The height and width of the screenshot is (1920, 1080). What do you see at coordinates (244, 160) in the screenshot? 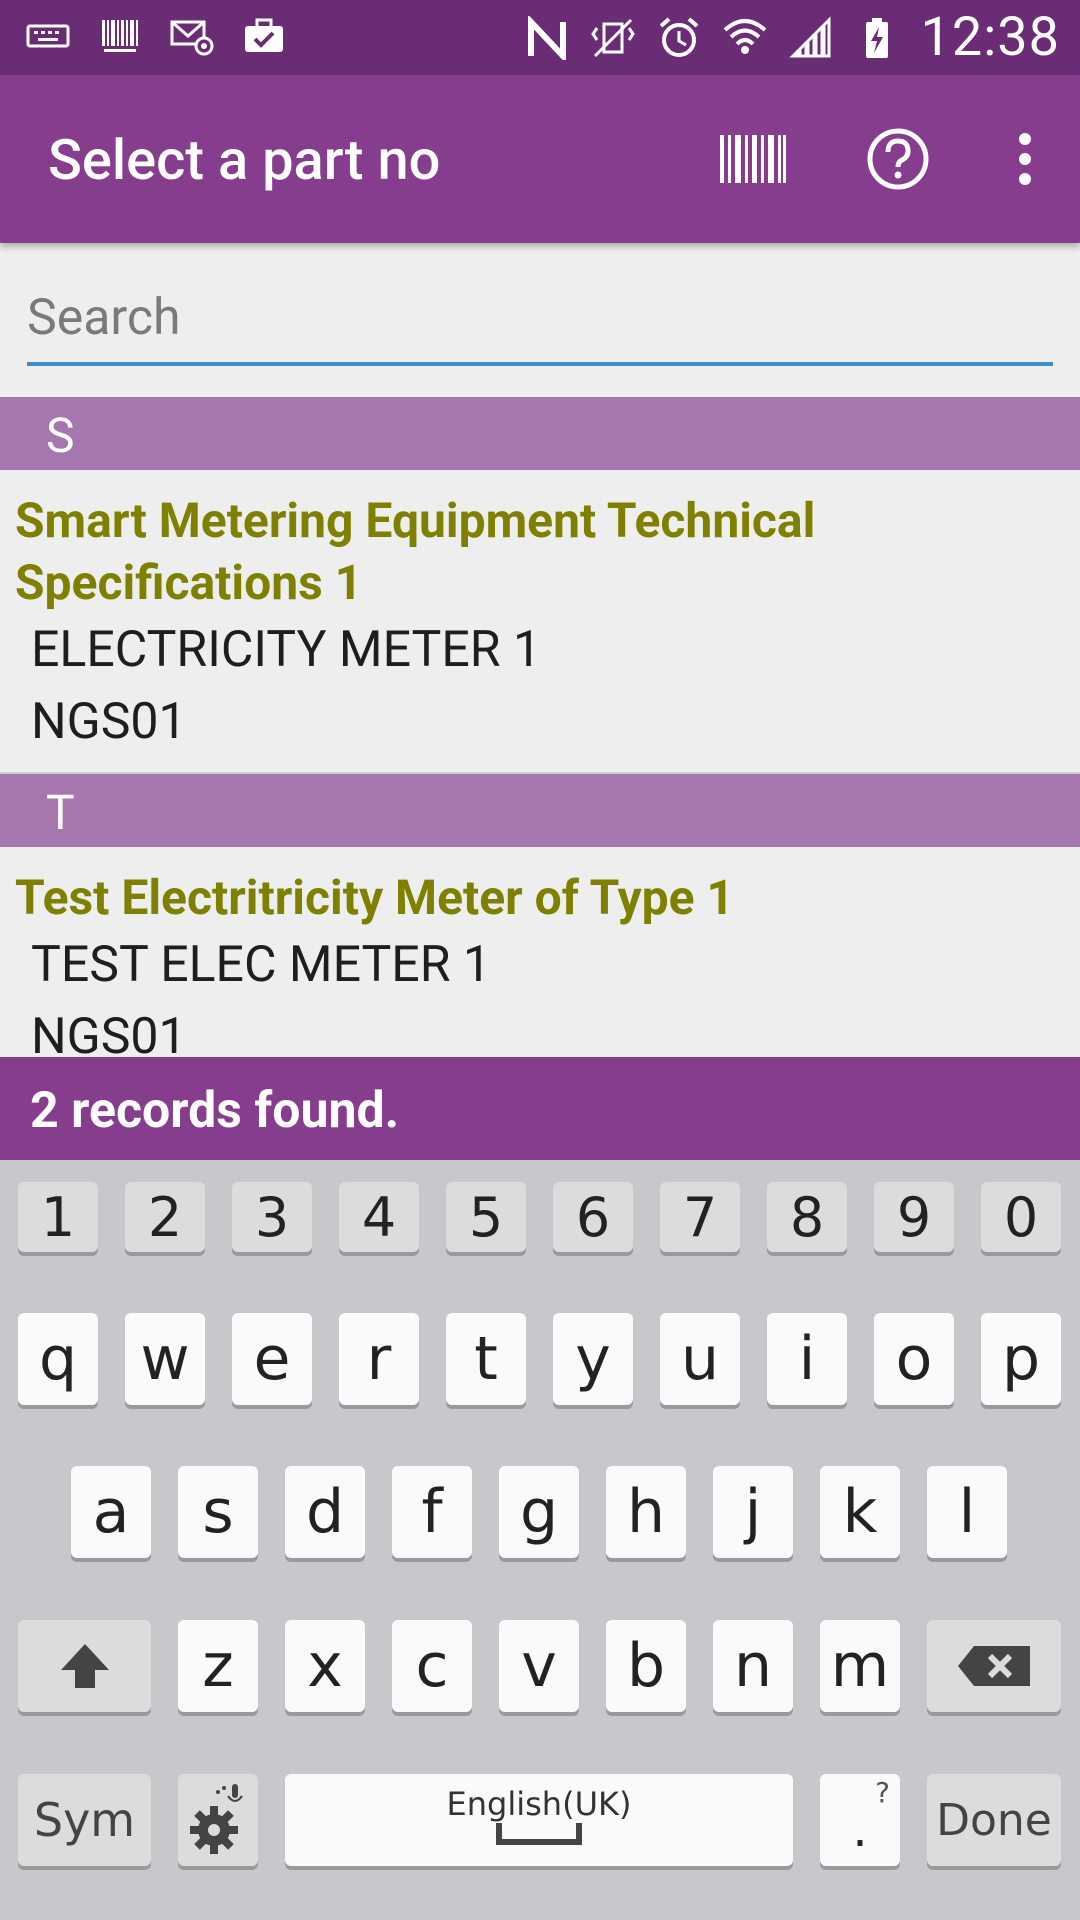
I see `page-title: Select a part no` at bounding box center [244, 160].